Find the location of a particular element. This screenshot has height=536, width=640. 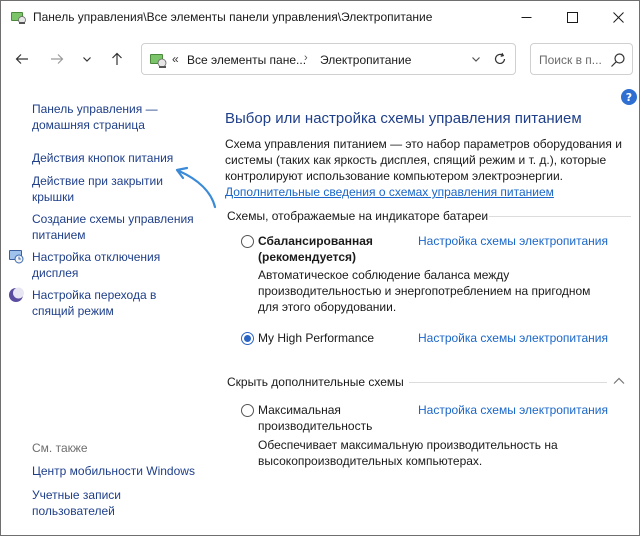

balanced-plan-settings-link: Настройка схемы электропитания is located at coordinates (513, 241).